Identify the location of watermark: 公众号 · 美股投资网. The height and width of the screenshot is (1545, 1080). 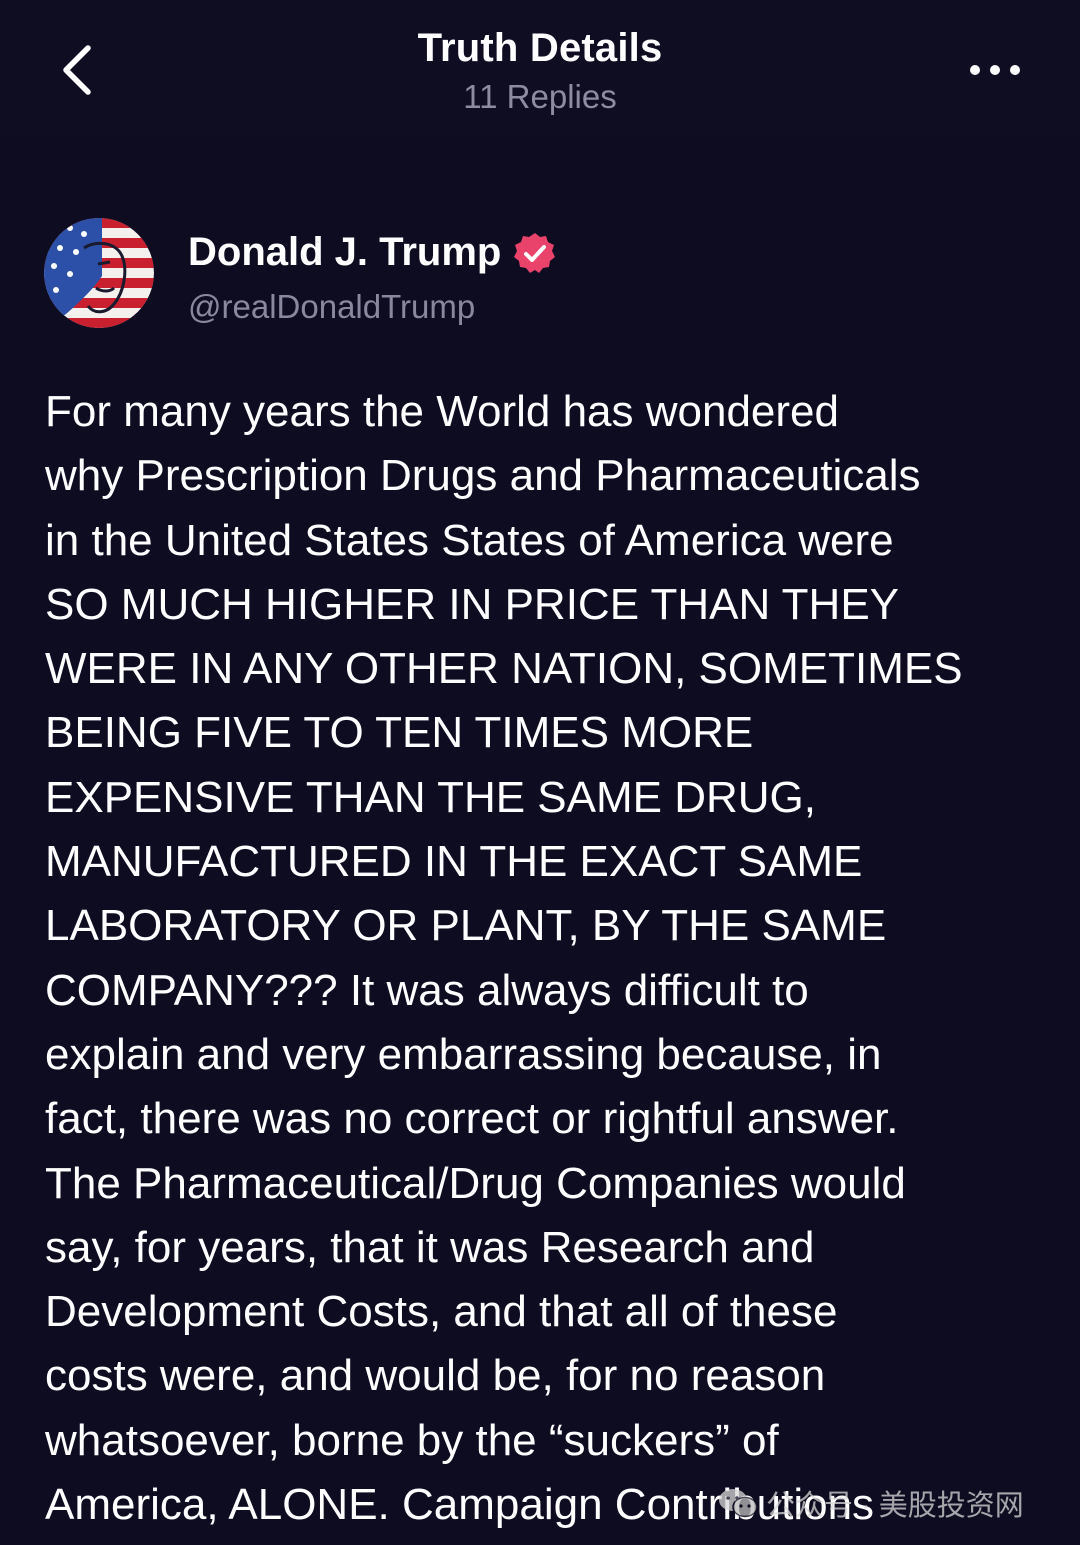
(871, 1503).